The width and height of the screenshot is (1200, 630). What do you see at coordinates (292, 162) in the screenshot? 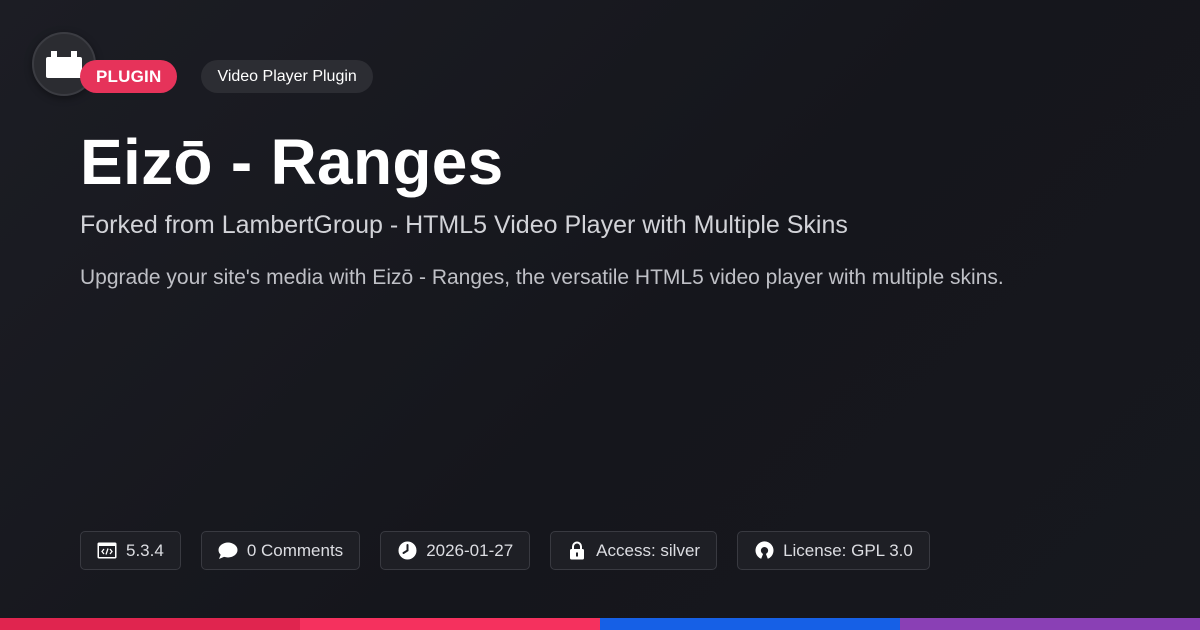
I see `page-title: Eizō - Ranges` at bounding box center [292, 162].